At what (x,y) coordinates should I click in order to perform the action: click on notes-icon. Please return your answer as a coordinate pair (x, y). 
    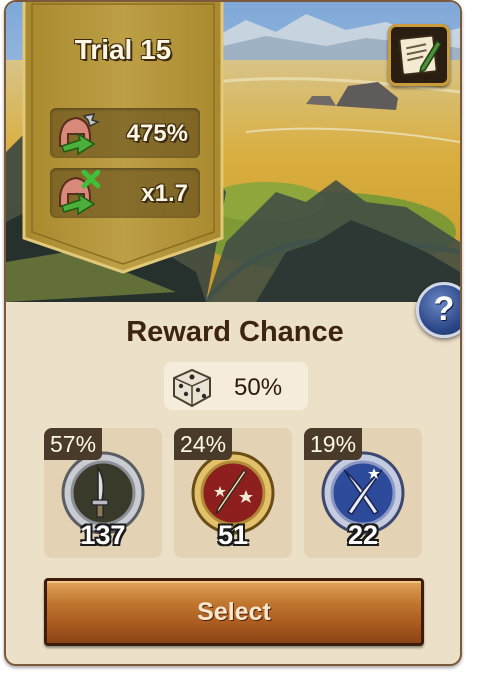
    Looking at the image, I should click on (419, 55).